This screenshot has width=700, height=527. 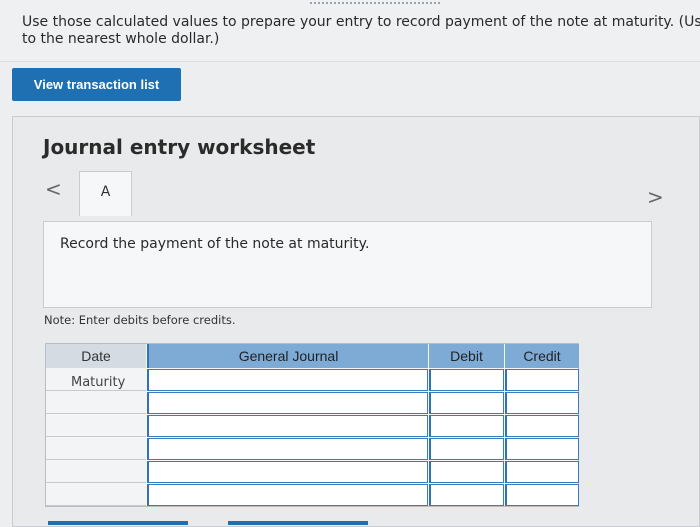 I want to click on next-arrow-icon: >, so click(x=655, y=197).